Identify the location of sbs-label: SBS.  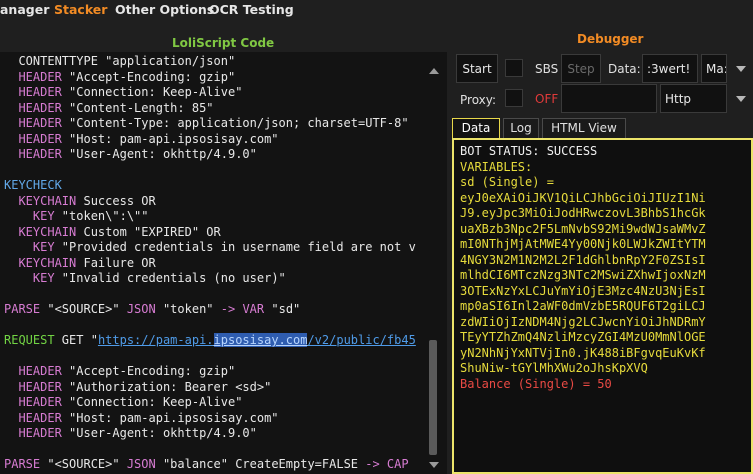
(547, 69).